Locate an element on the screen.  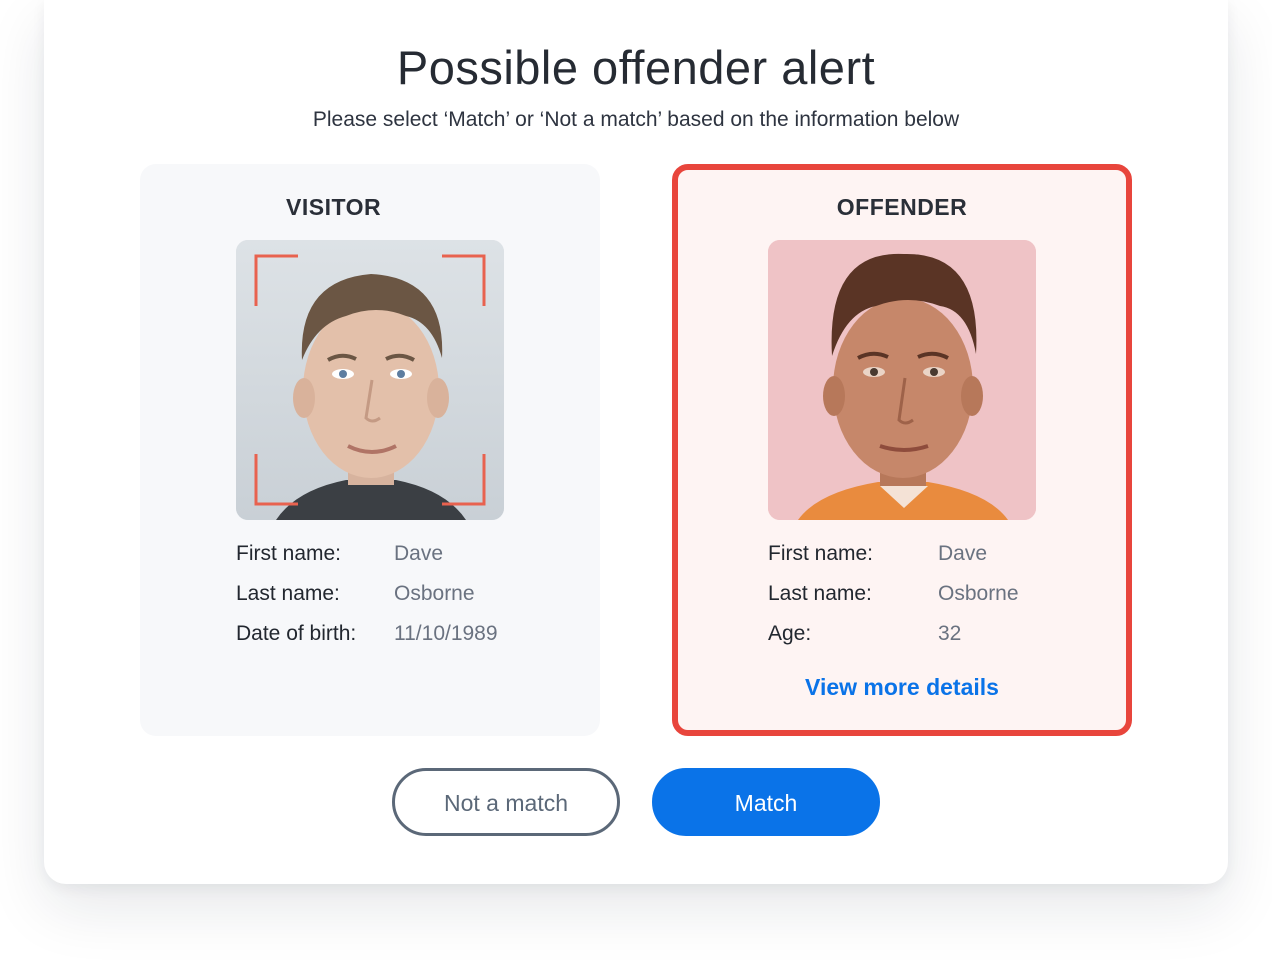
view-more-details-link: View more details is located at coordinates (902, 687).